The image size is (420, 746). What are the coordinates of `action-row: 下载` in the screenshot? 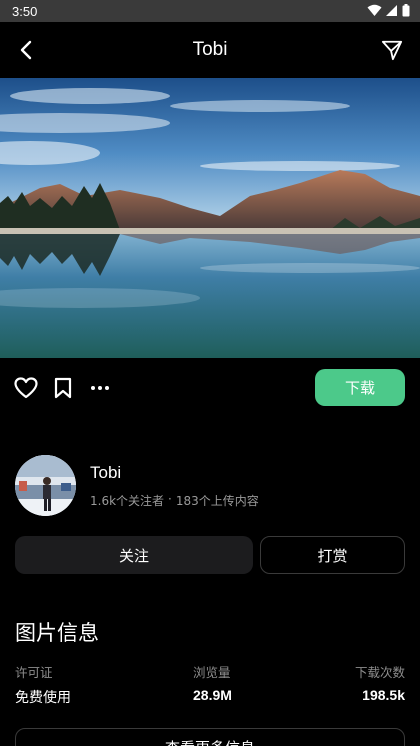 It's located at (210, 388).